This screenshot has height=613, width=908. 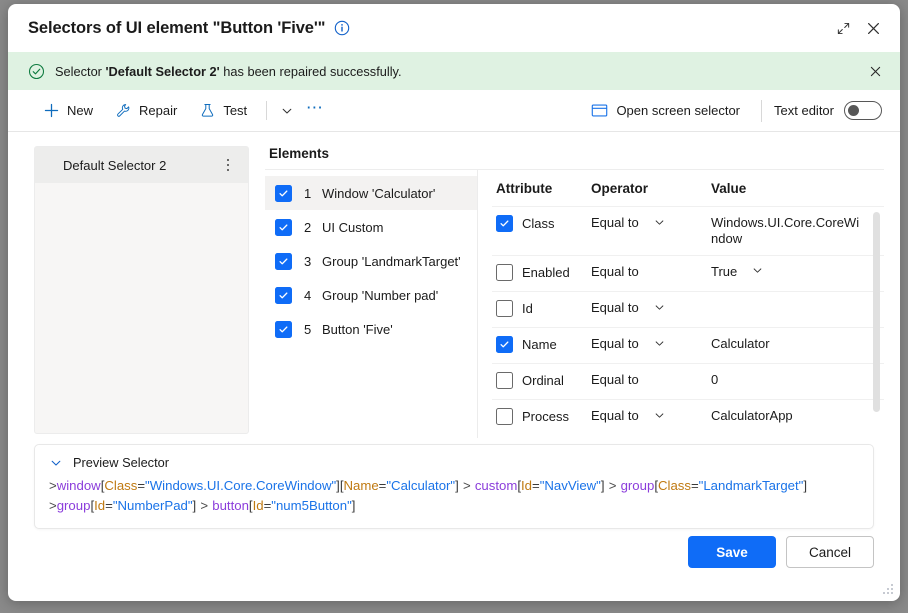 What do you see at coordinates (876, 312) in the screenshot?
I see `attributes-scrollbar` at bounding box center [876, 312].